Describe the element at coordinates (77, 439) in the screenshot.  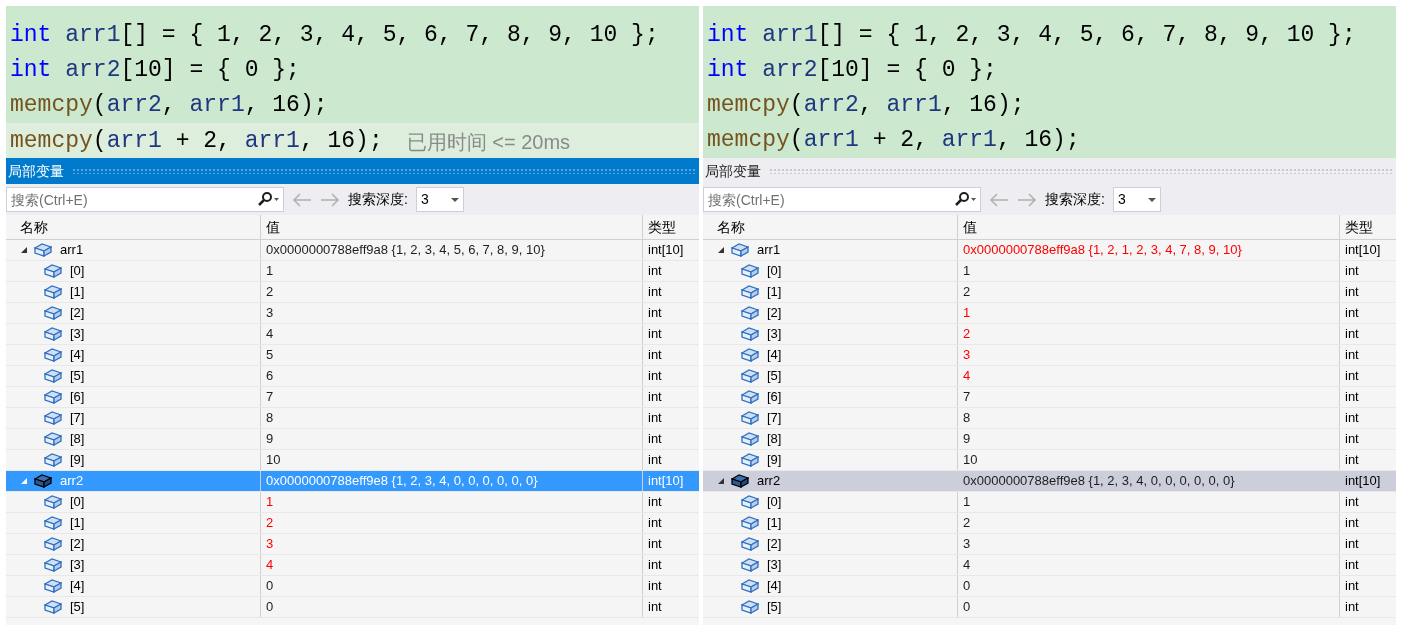
I see `variable-name: [8]` at that location.